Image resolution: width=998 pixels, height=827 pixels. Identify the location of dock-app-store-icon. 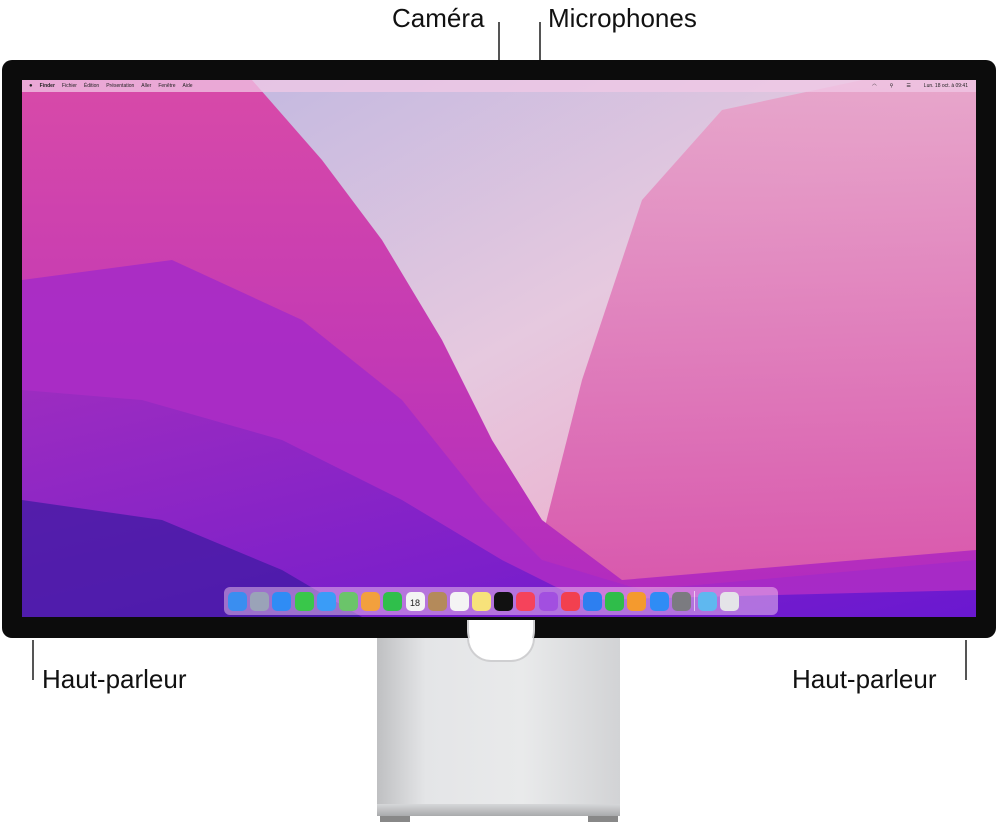
(659, 601).